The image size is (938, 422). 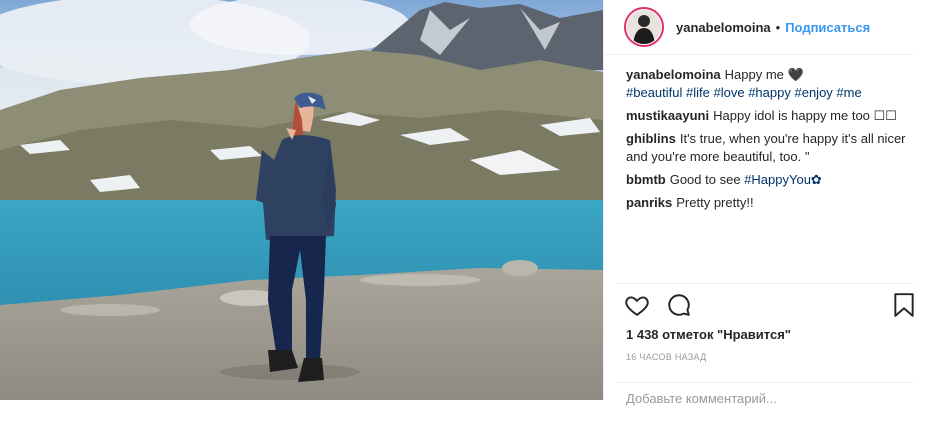 What do you see at coordinates (651, 138) in the screenshot?
I see `comment-username: ghiblins` at bounding box center [651, 138].